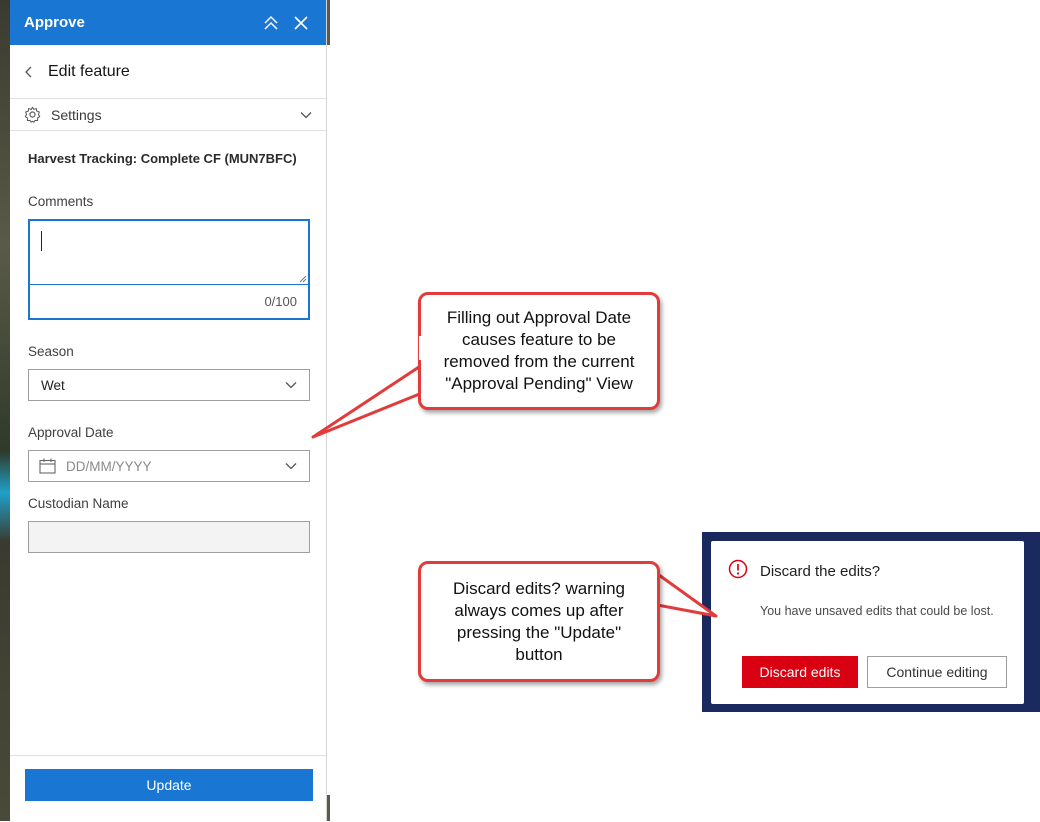  Describe the element at coordinates (539, 632) in the screenshot. I see `callout-line: pressing the "Update"` at that location.